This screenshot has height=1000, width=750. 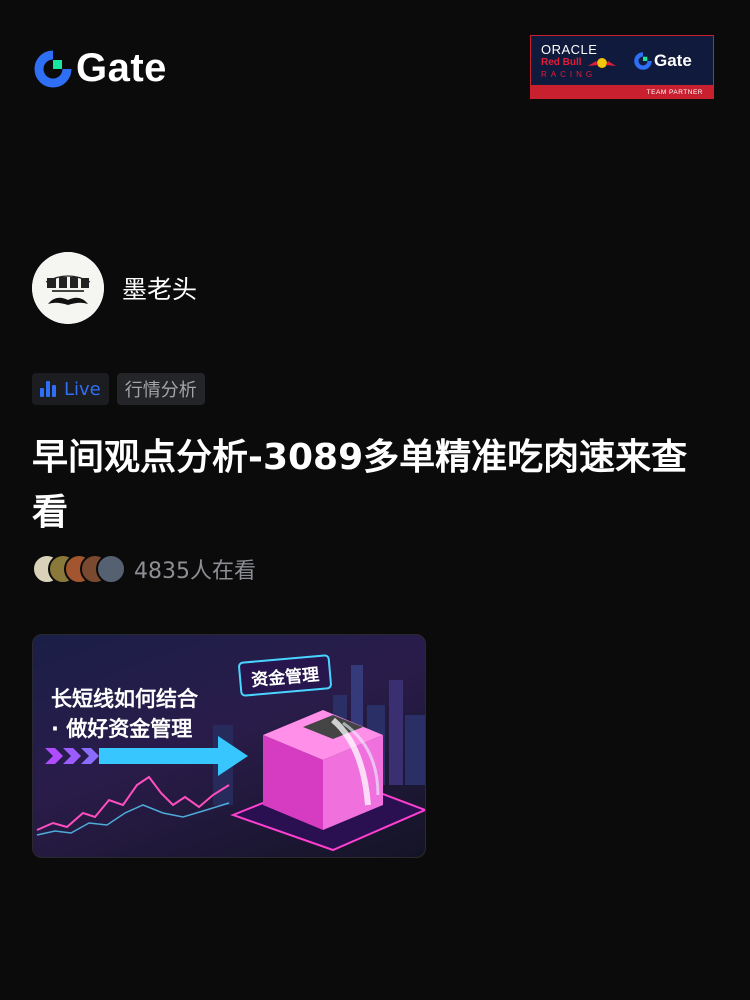 I want to click on viewer-row: 4835人在看, so click(x=144, y=569).